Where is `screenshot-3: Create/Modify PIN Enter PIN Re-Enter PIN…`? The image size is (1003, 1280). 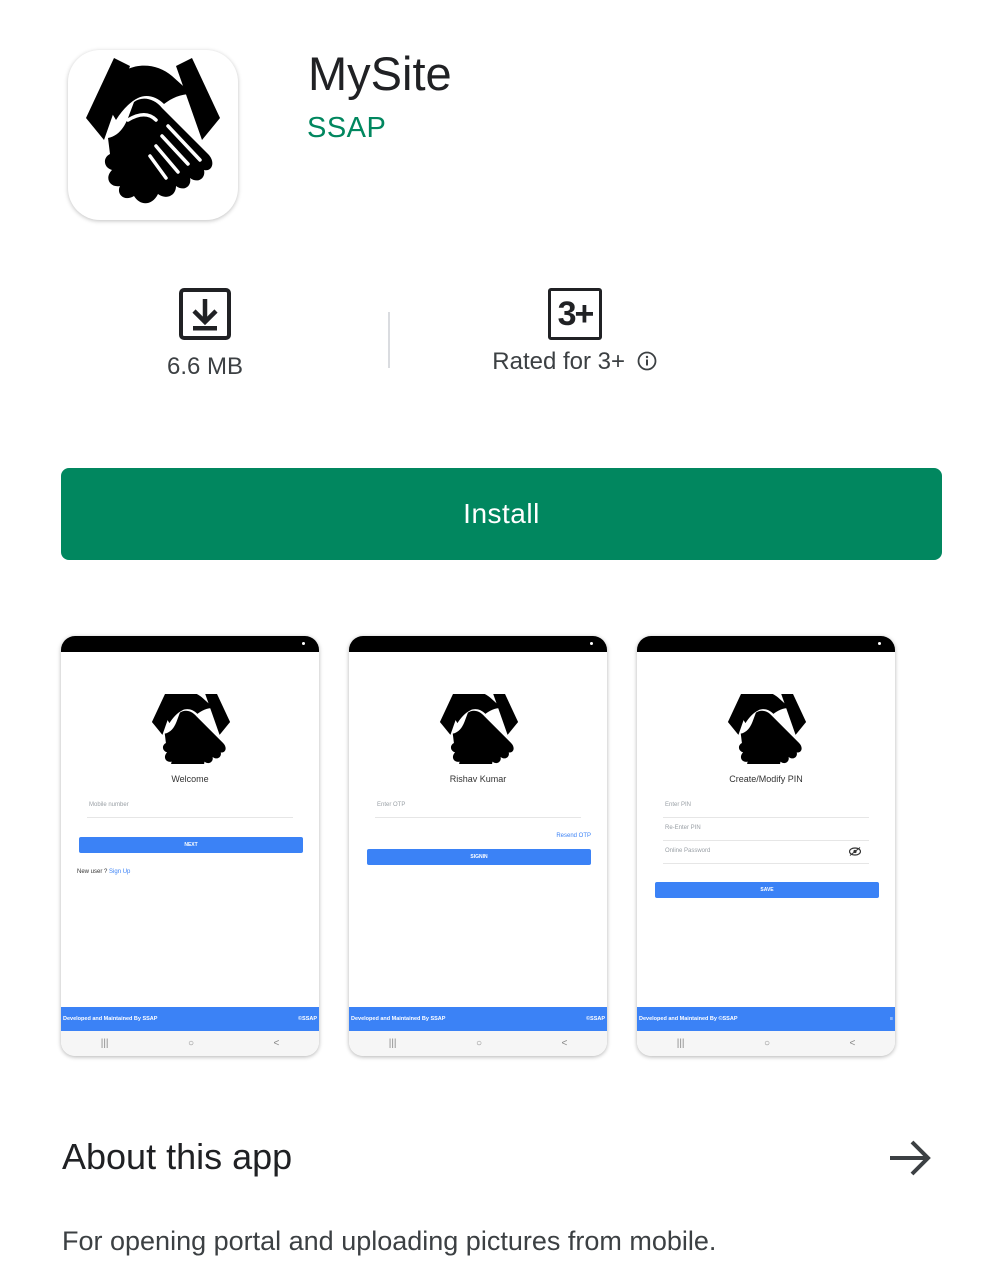
screenshot-3: Create/Modify PIN Enter PIN Re-Enter PIN… is located at coordinates (766, 846).